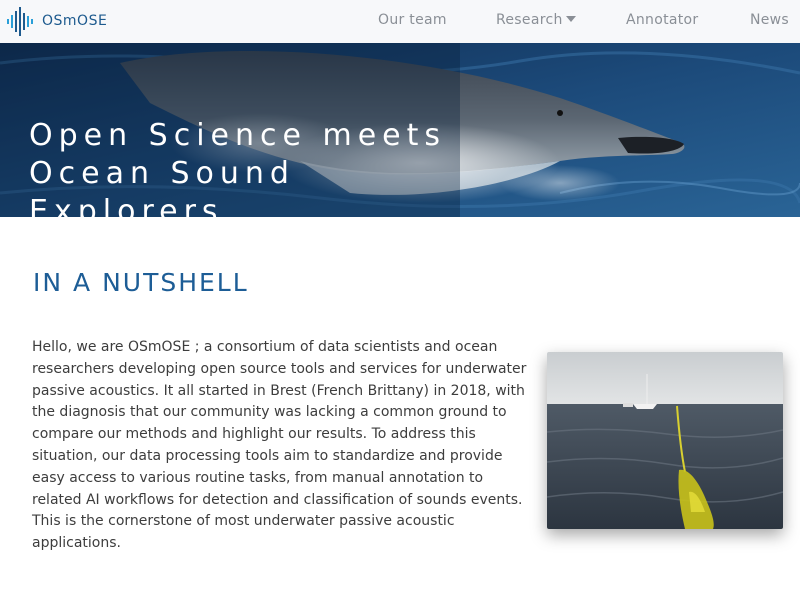 This screenshot has height=596, width=800. I want to click on waveform-logo-icon, so click(20, 21).